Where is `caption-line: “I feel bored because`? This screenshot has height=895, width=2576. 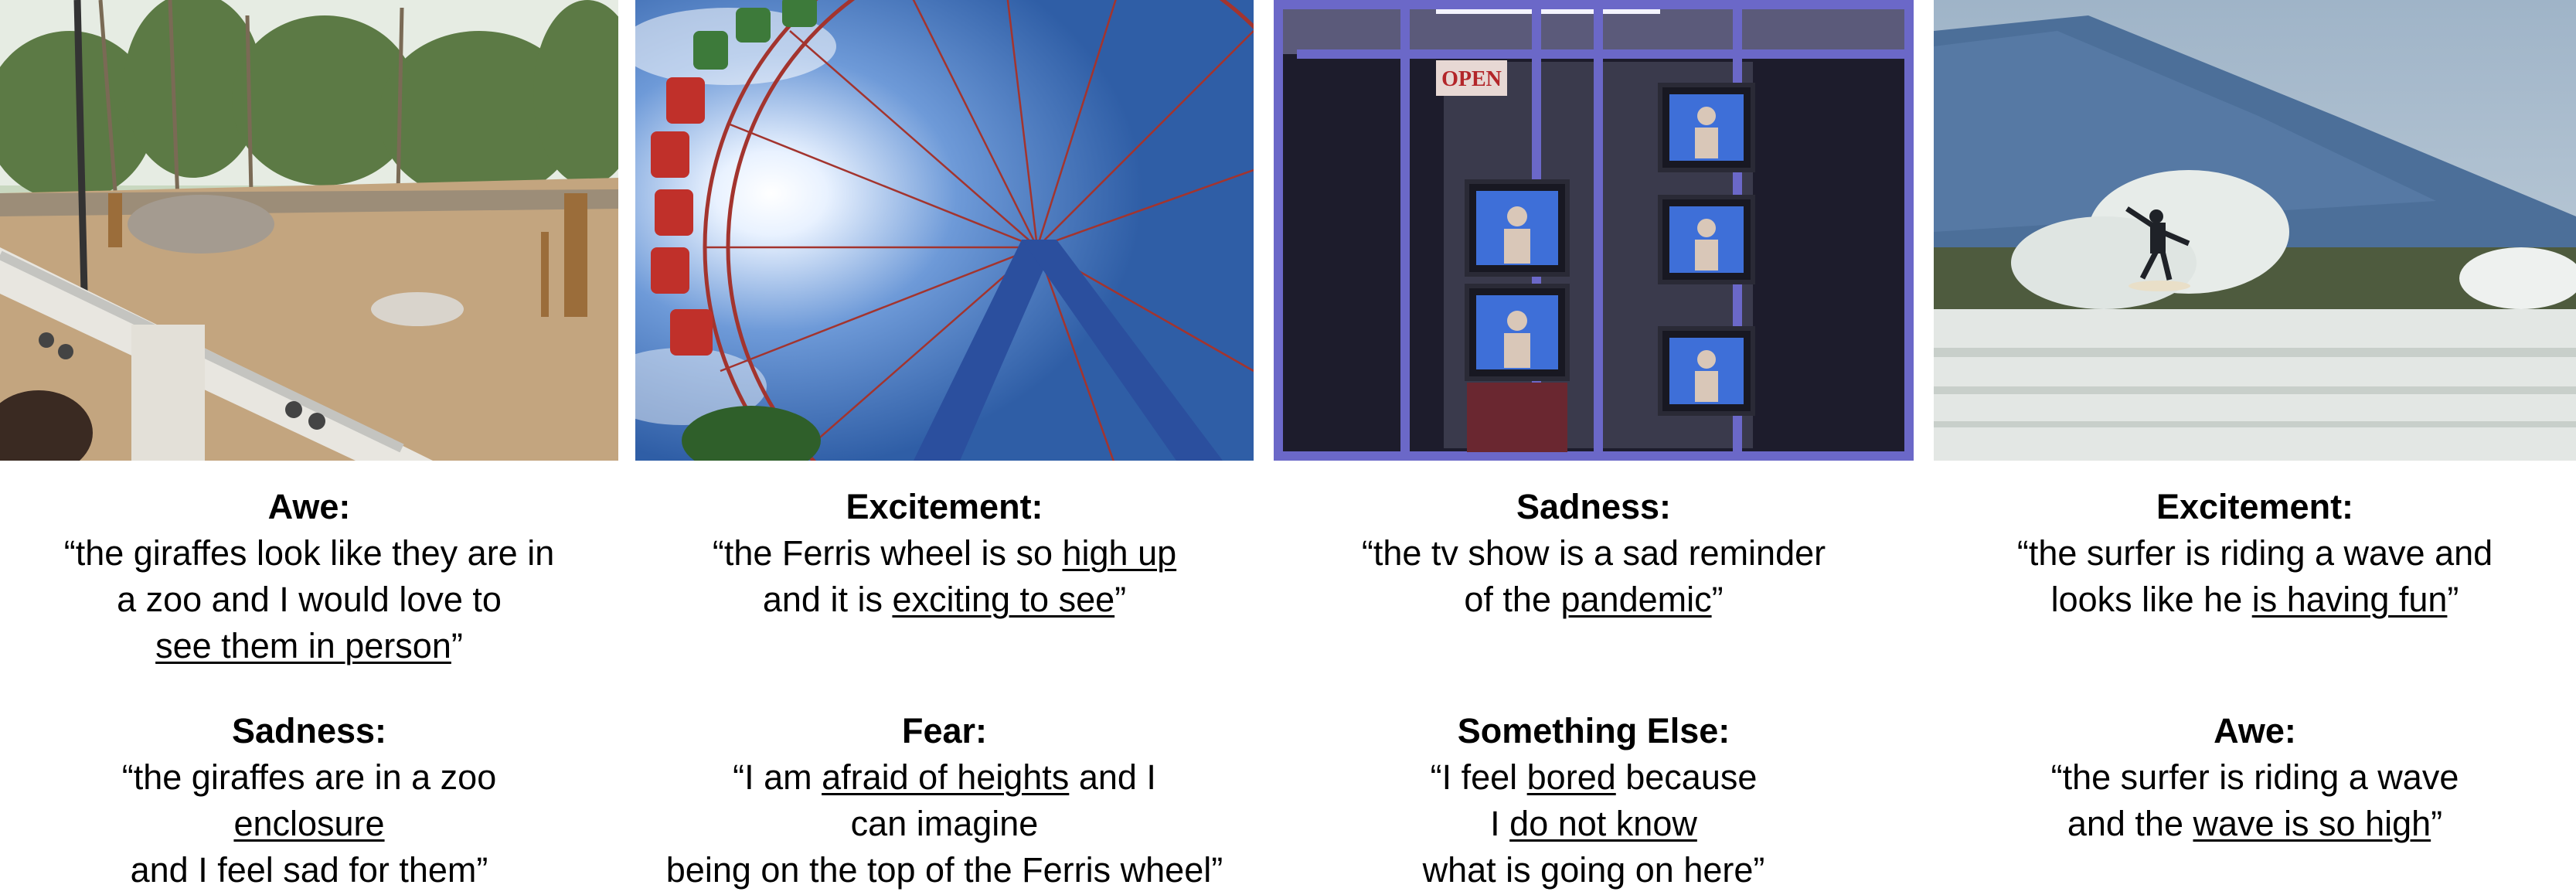
caption-line: “I feel bored because is located at coordinates (1594, 777).